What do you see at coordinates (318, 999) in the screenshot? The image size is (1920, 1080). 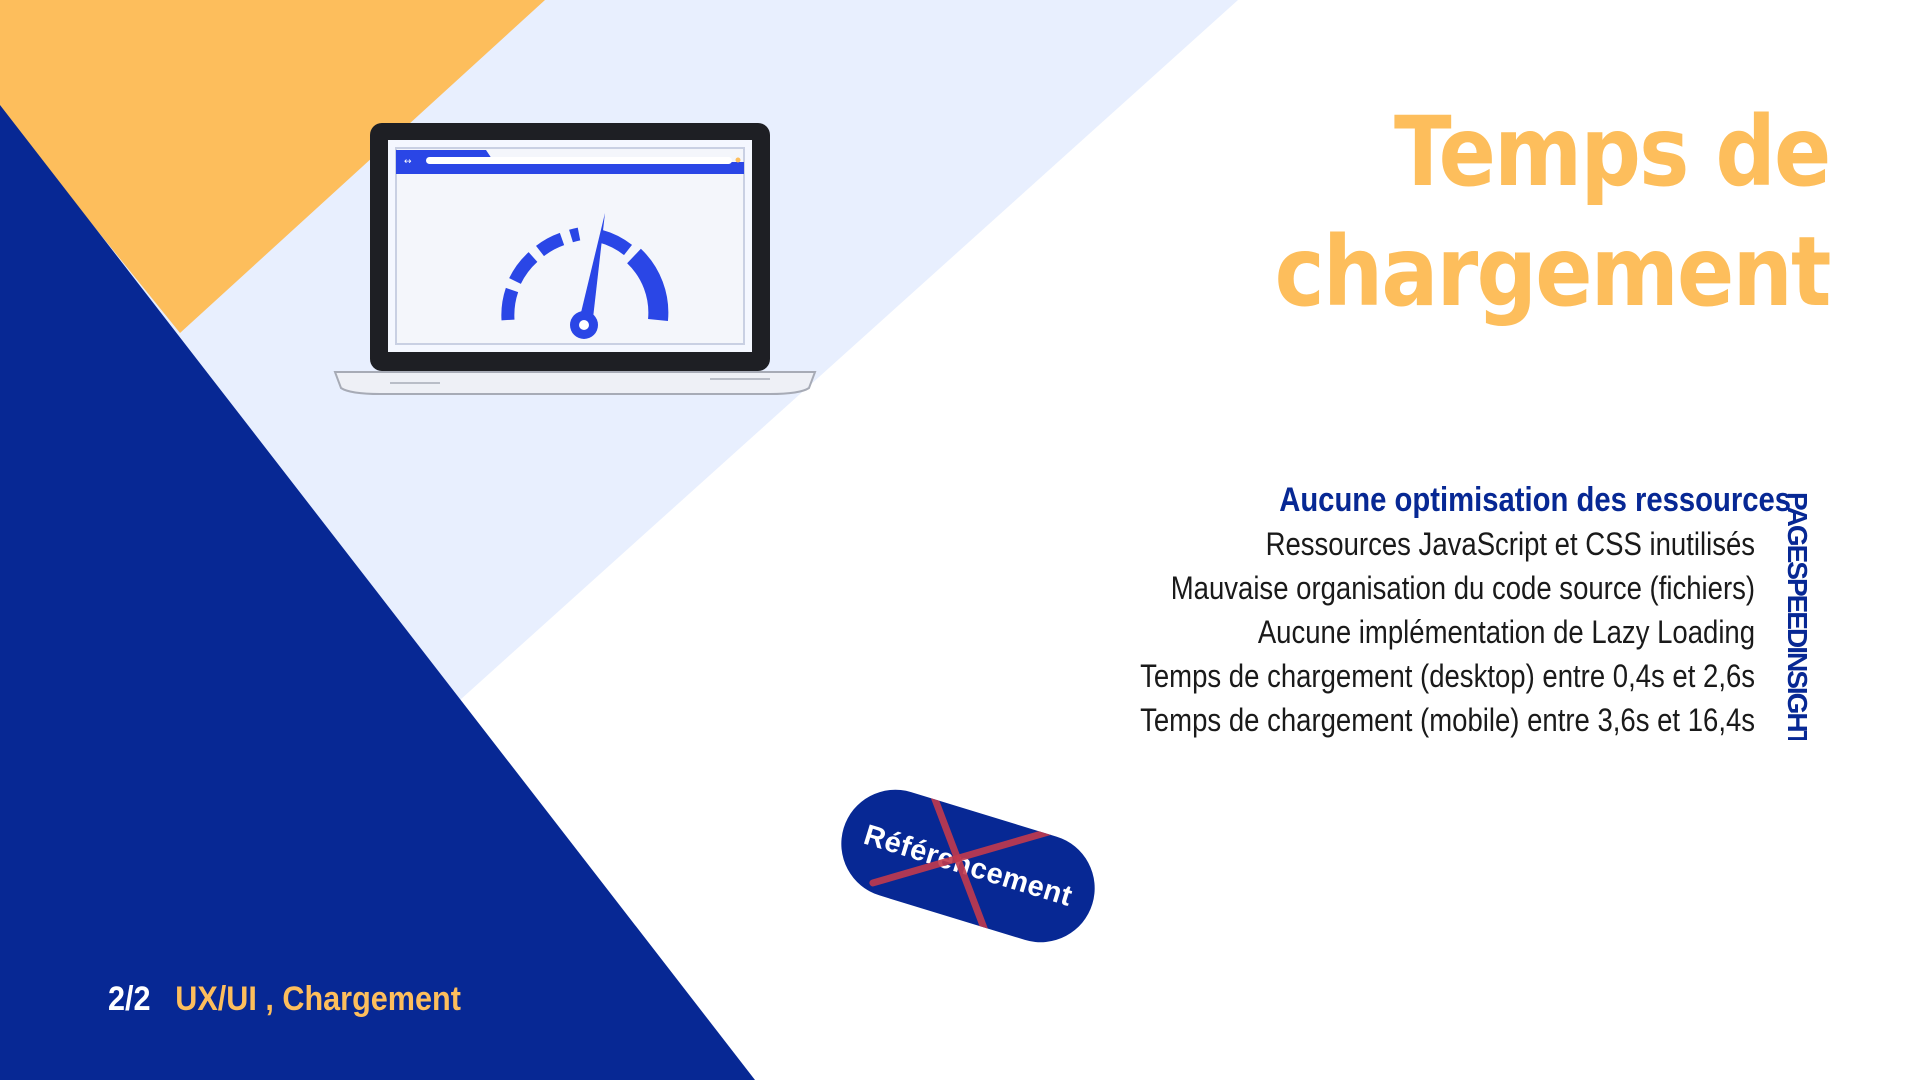 I see `footer-tags: UX/UI , Chargement` at bounding box center [318, 999].